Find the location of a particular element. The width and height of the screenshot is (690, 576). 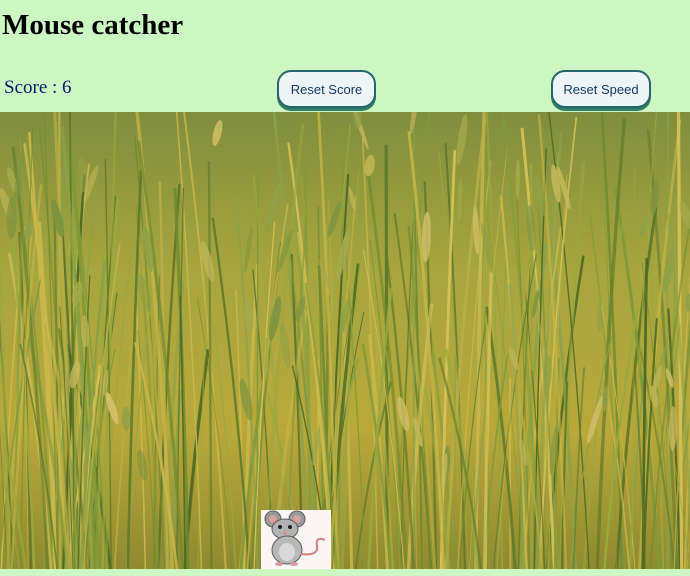

score-display: Score : 6 is located at coordinates (38, 88).